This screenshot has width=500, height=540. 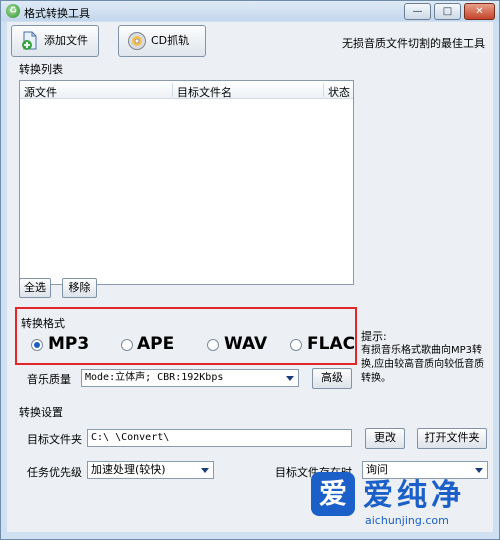 What do you see at coordinates (130, 437) in the screenshot?
I see `target-folder-value: C:\ \Convert\` at bounding box center [130, 437].